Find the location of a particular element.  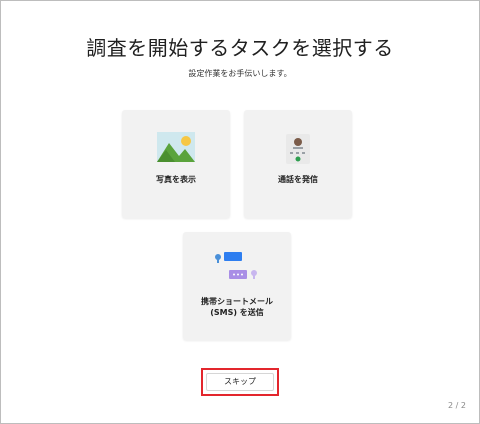

skip-highlight-box: スキップ is located at coordinates (240, 382).